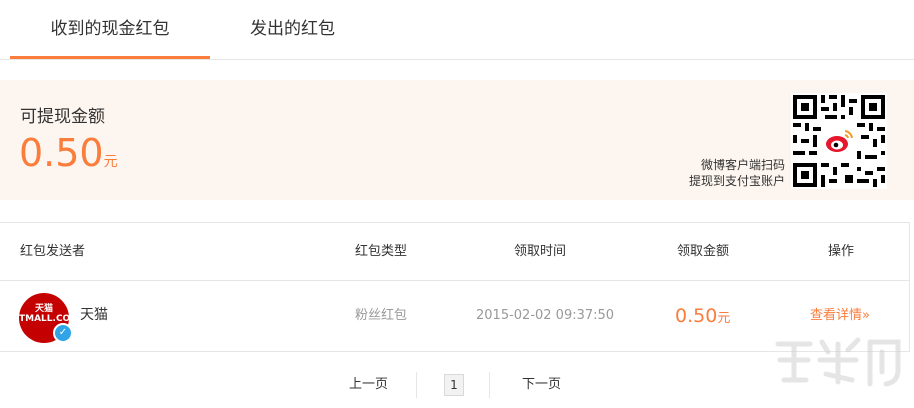  I want to click on header-time: 领取时间, so click(540, 251).